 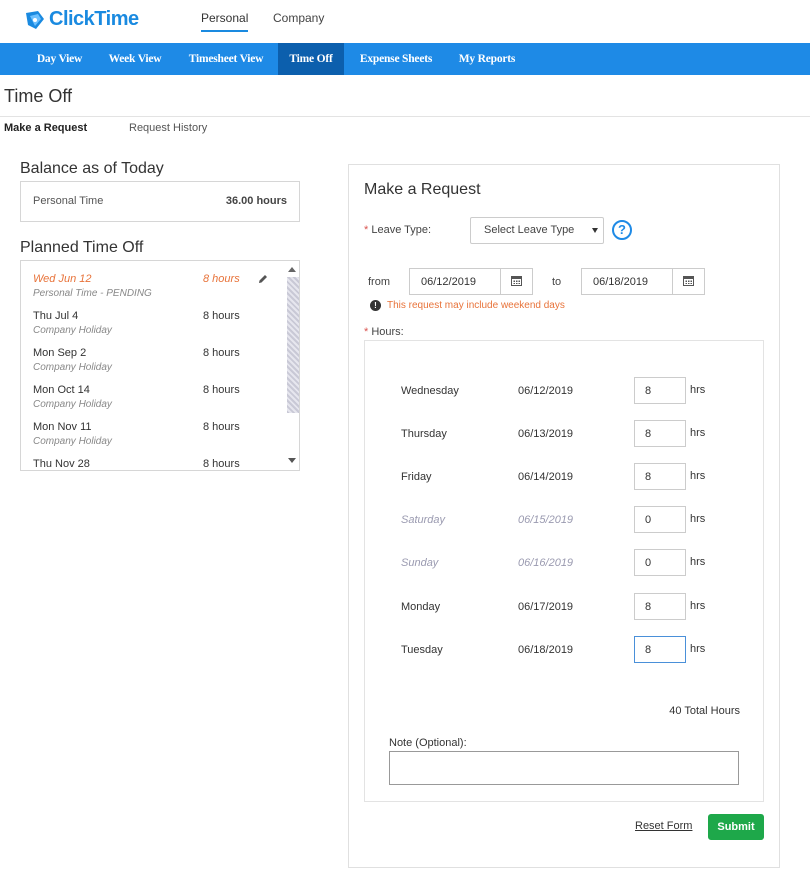 What do you see at coordinates (59, 59) in the screenshot?
I see `nav-day-view: Day View` at bounding box center [59, 59].